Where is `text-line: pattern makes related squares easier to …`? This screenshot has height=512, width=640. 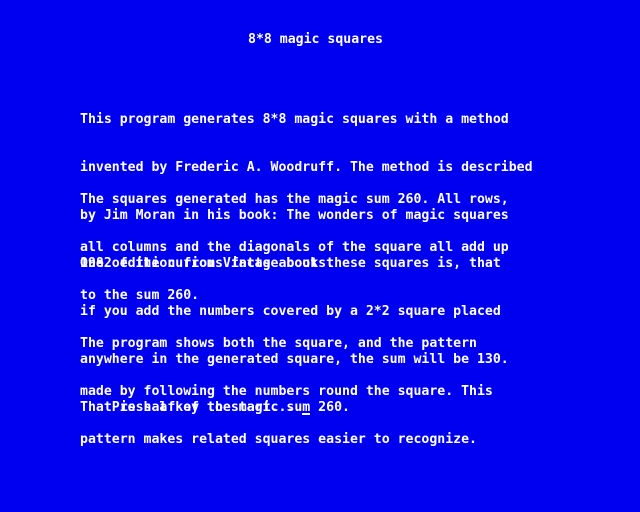 text-line: pattern makes related squares easier to … is located at coordinates (278, 439).